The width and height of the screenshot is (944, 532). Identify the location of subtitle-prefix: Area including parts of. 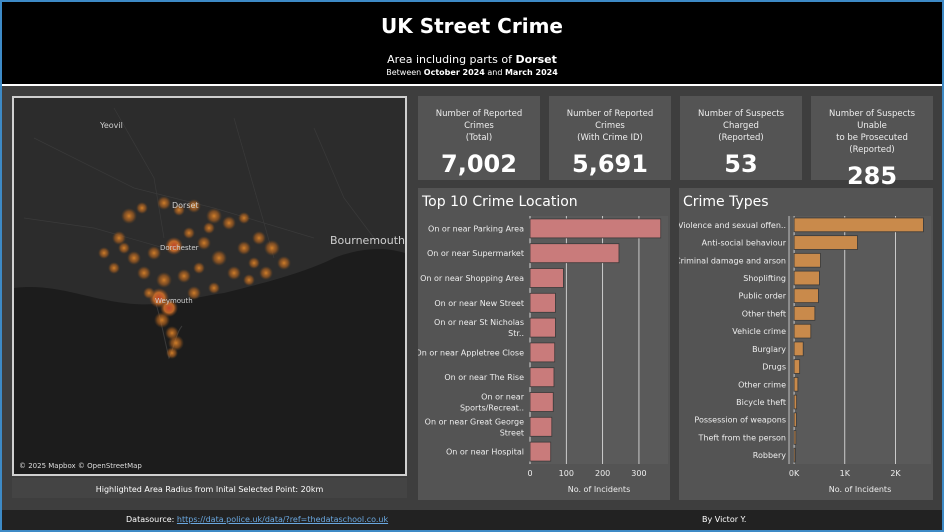
(449, 59).